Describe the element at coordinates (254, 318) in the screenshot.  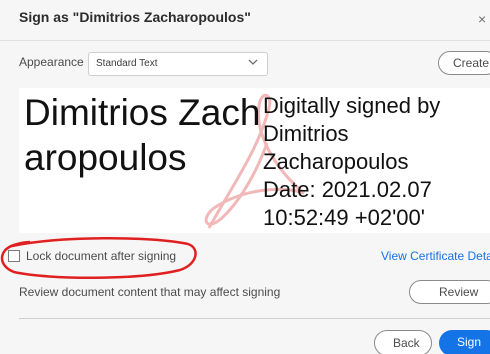
I see `footer-divider` at that location.